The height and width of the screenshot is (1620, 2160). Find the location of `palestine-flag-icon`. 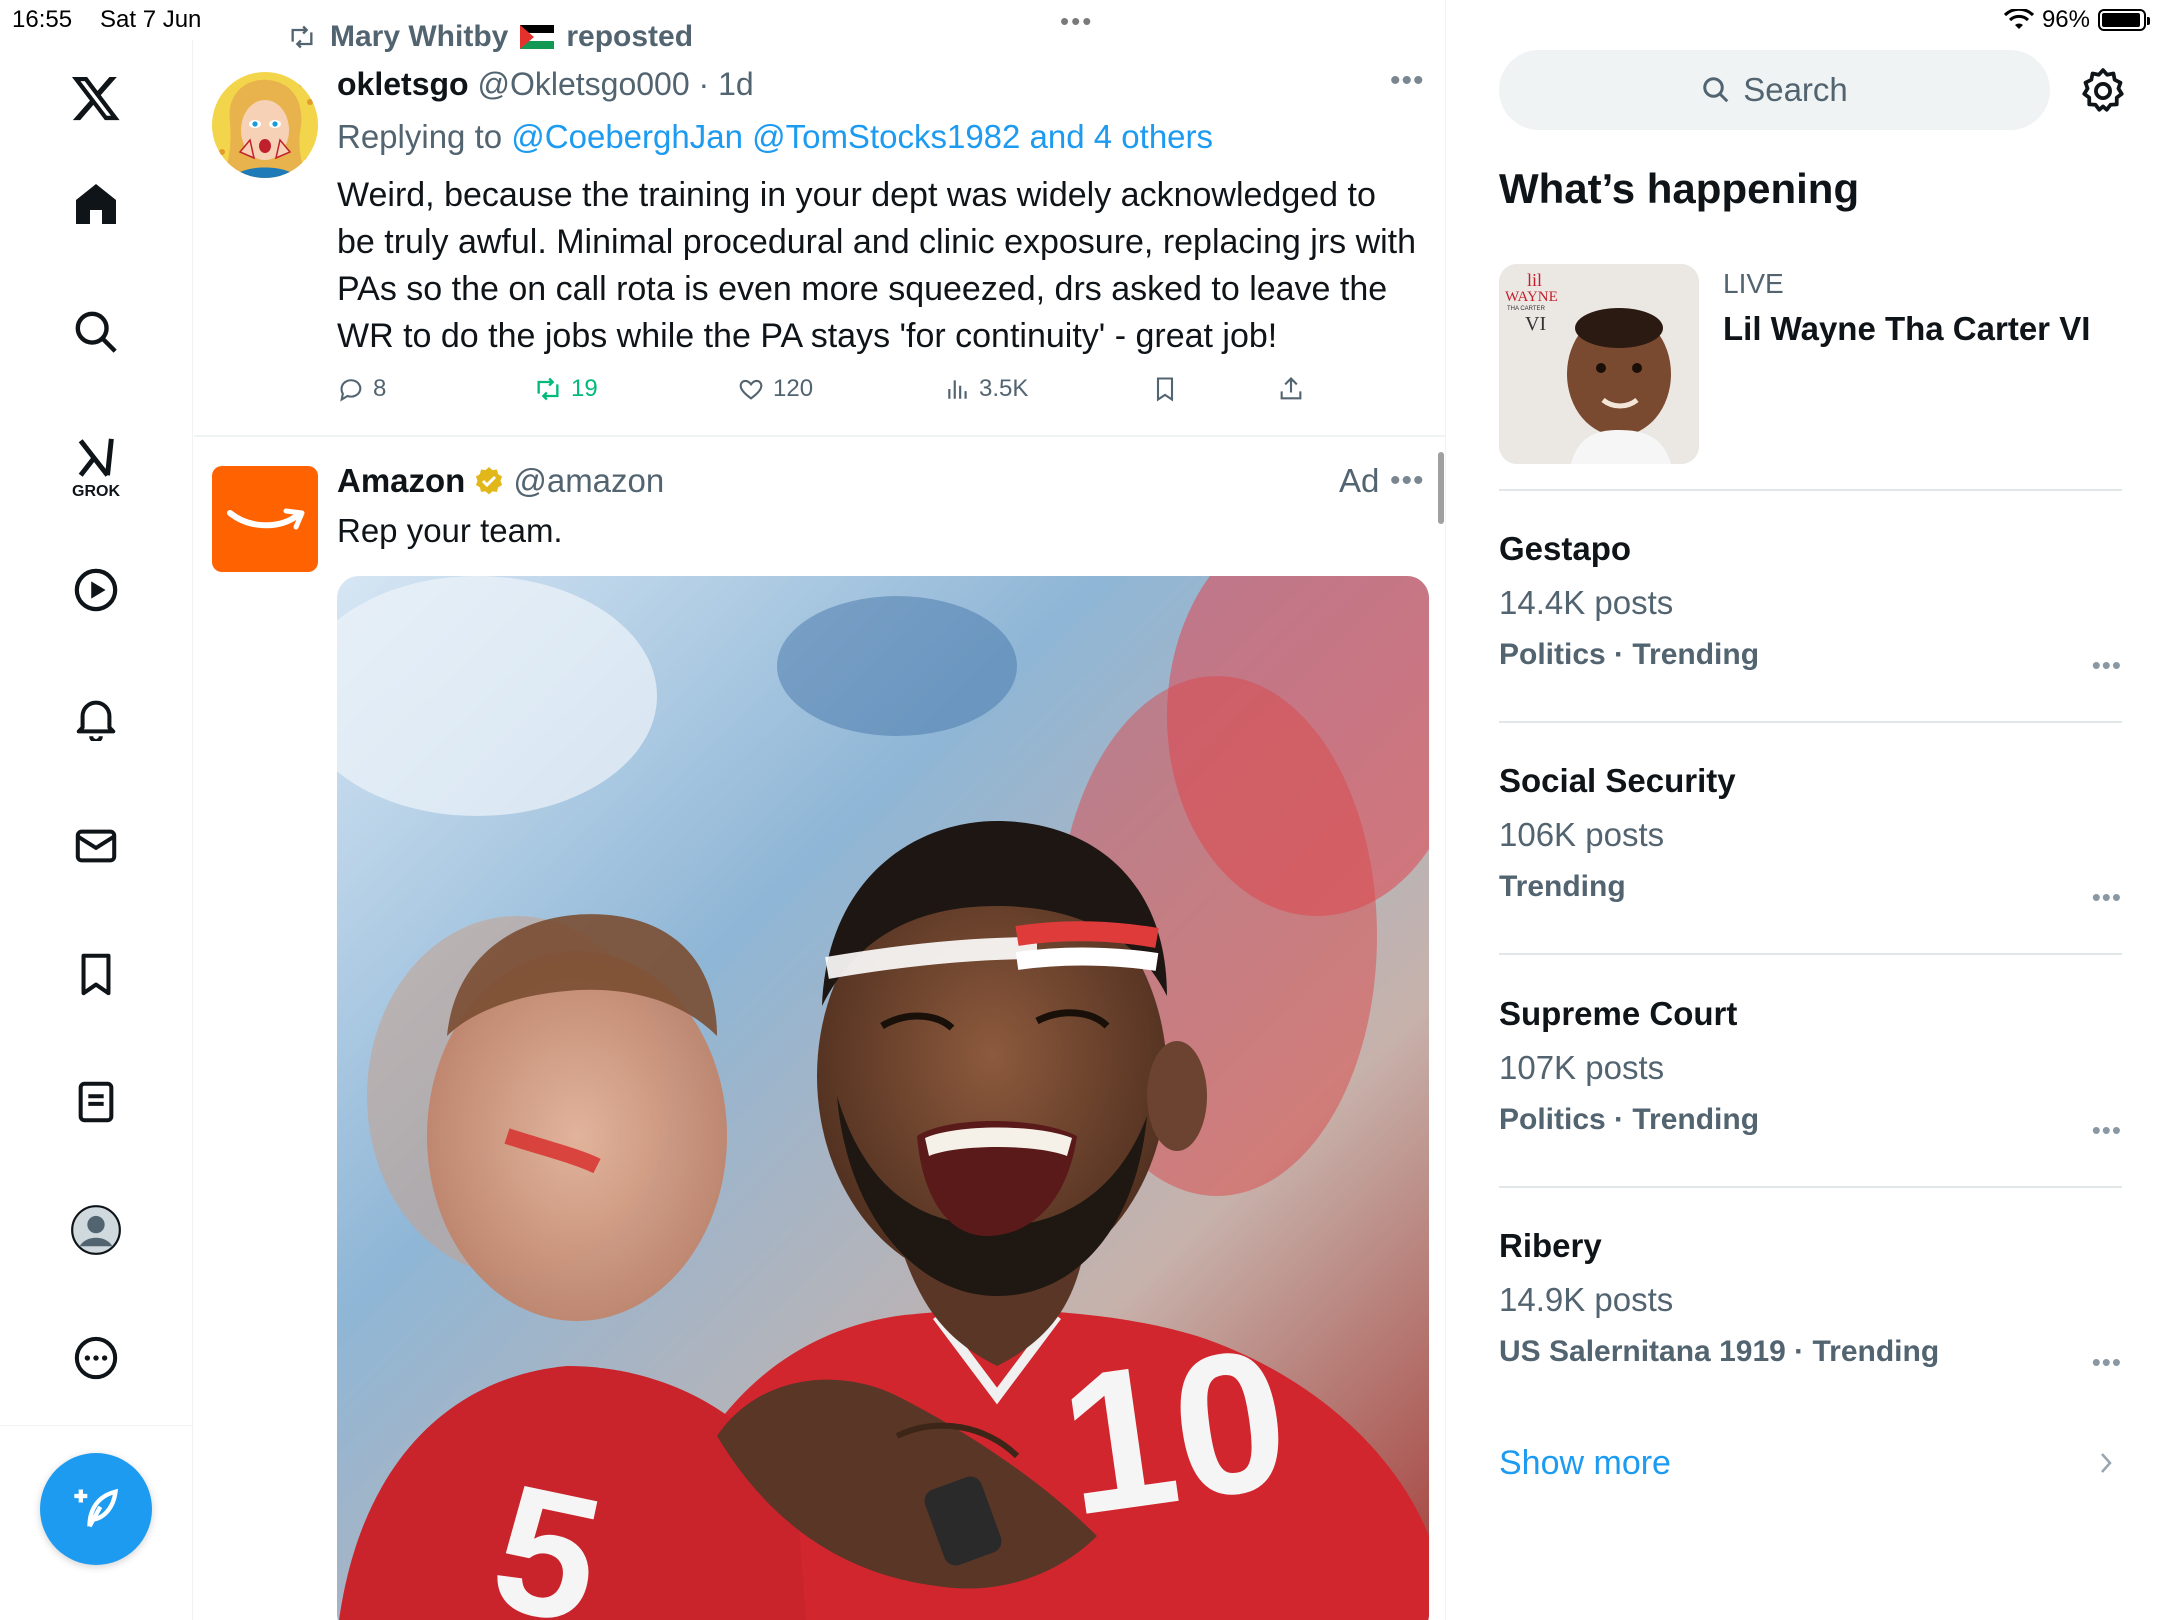

palestine-flag-icon is located at coordinates (537, 37).